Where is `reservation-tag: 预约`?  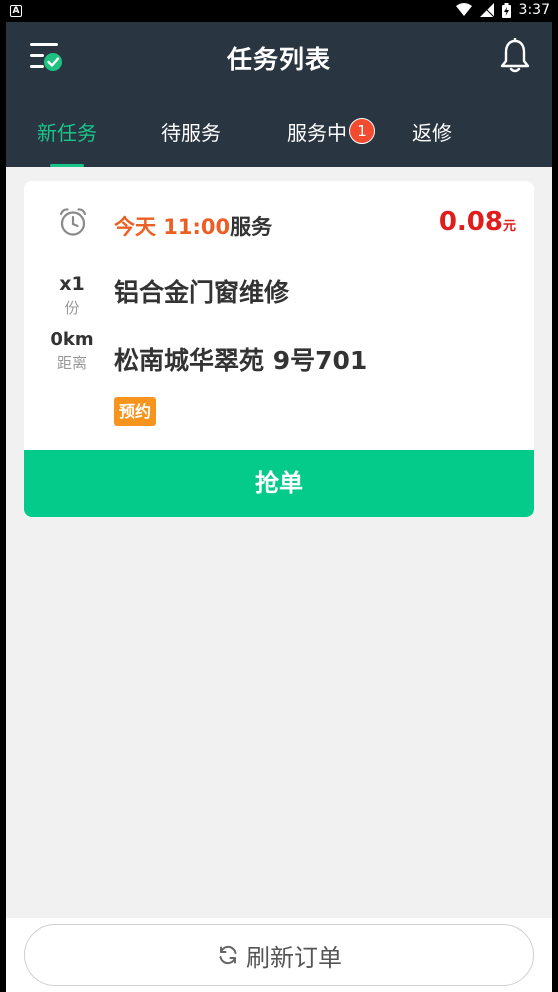
reservation-tag: 预约 is located at coordinates (135, 411).